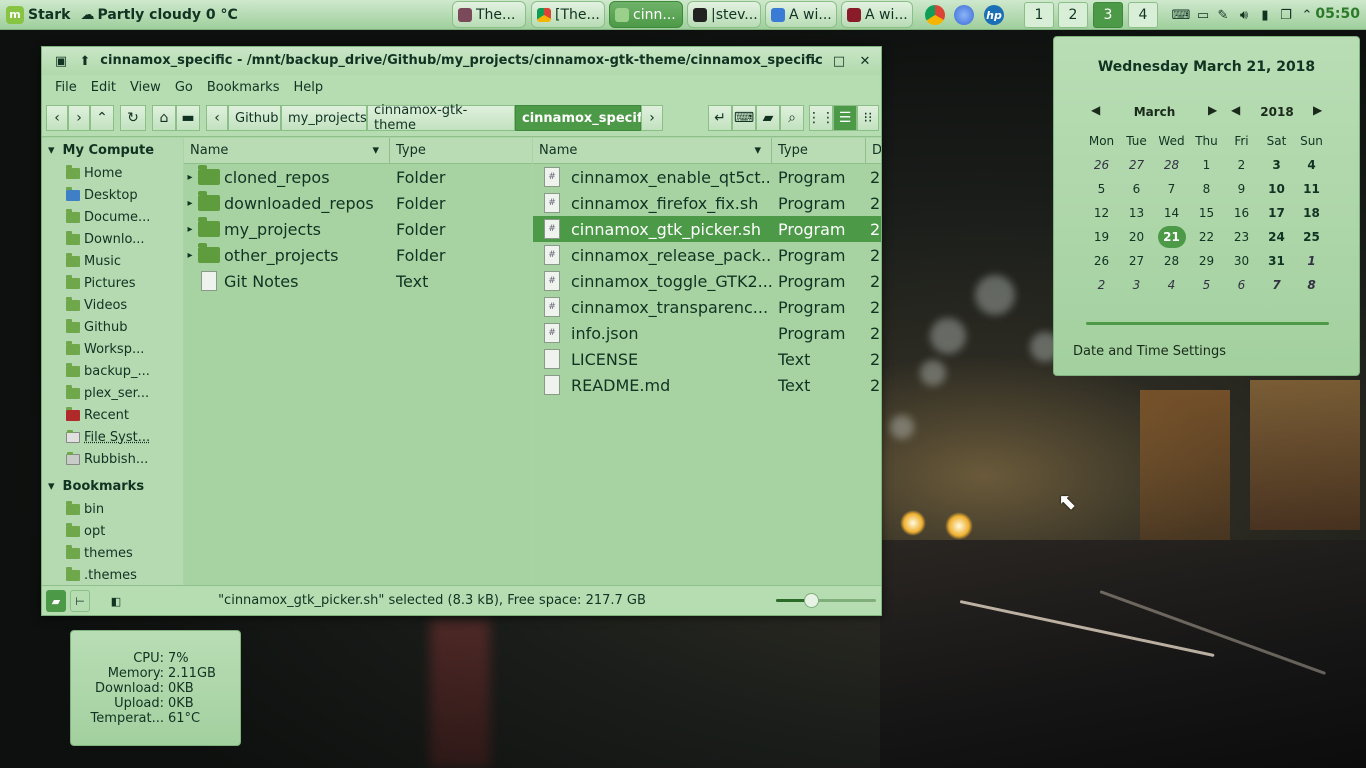  I want to click on calendar-day: 17, so click(1276, 213).